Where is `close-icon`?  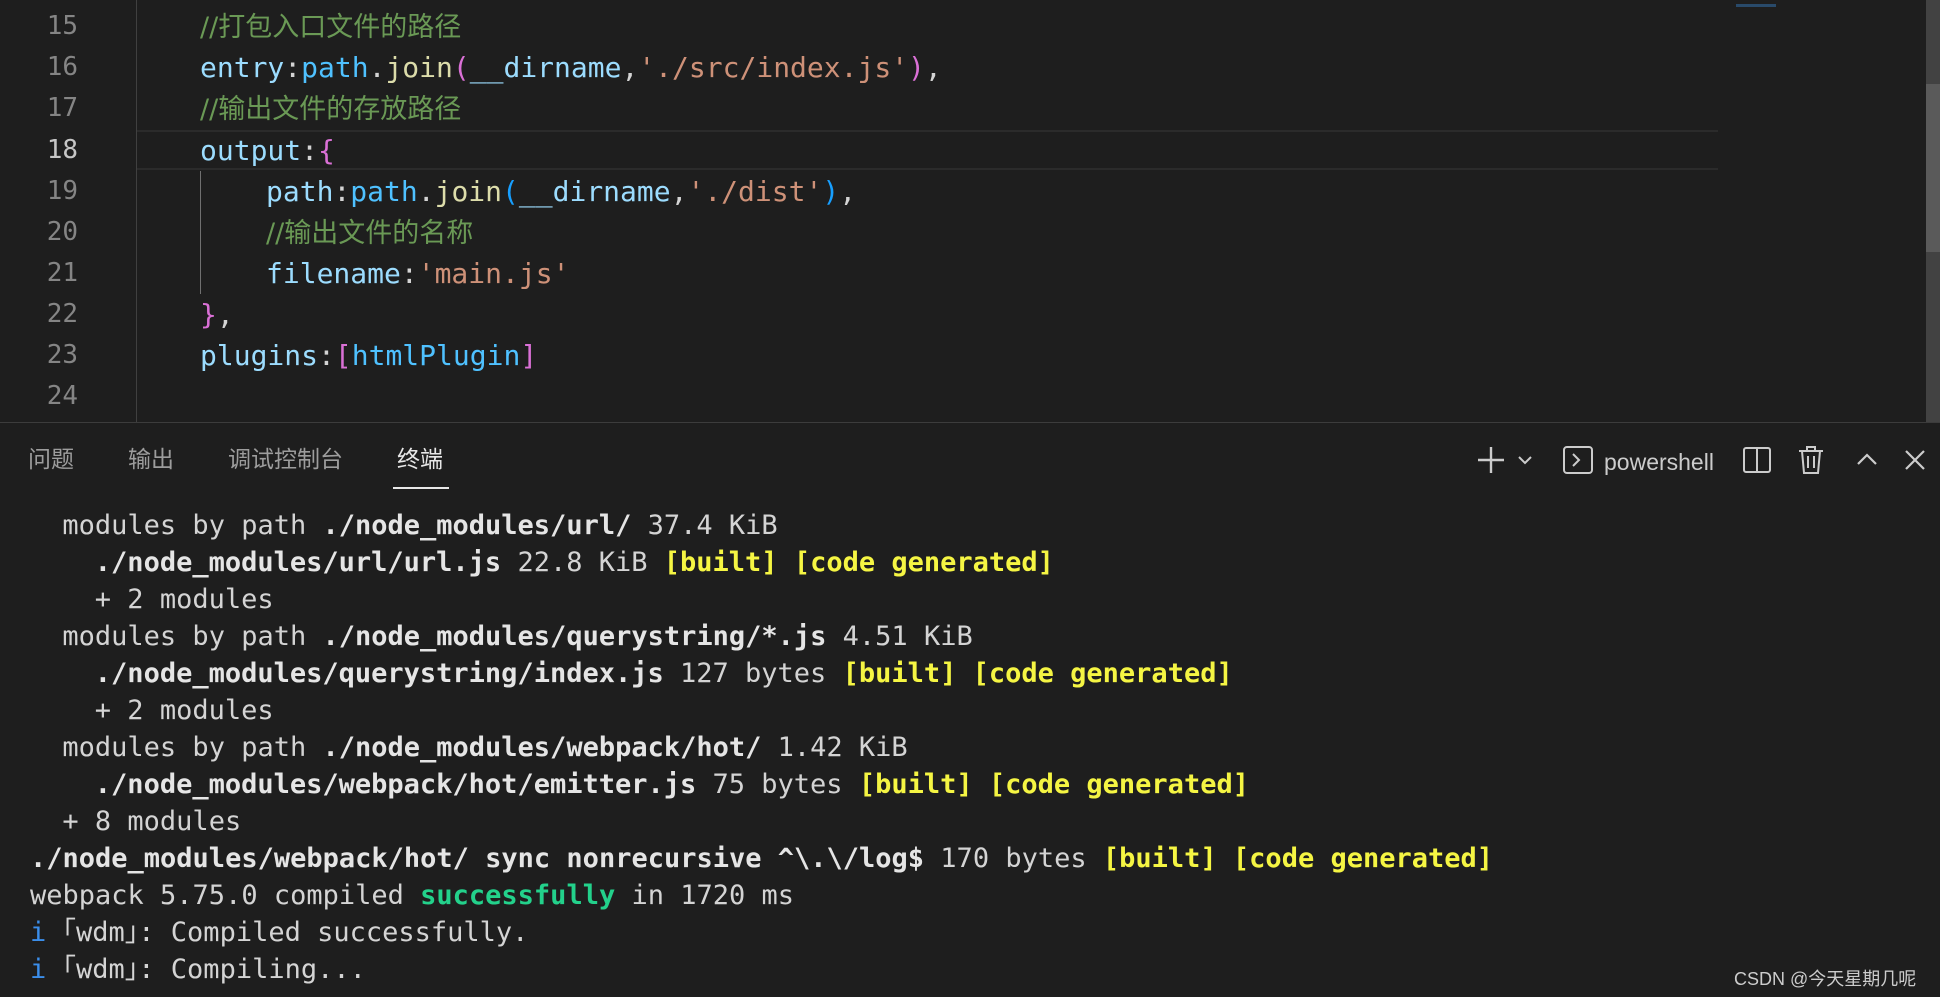 close-icon is located at coordinates (1915, 460).